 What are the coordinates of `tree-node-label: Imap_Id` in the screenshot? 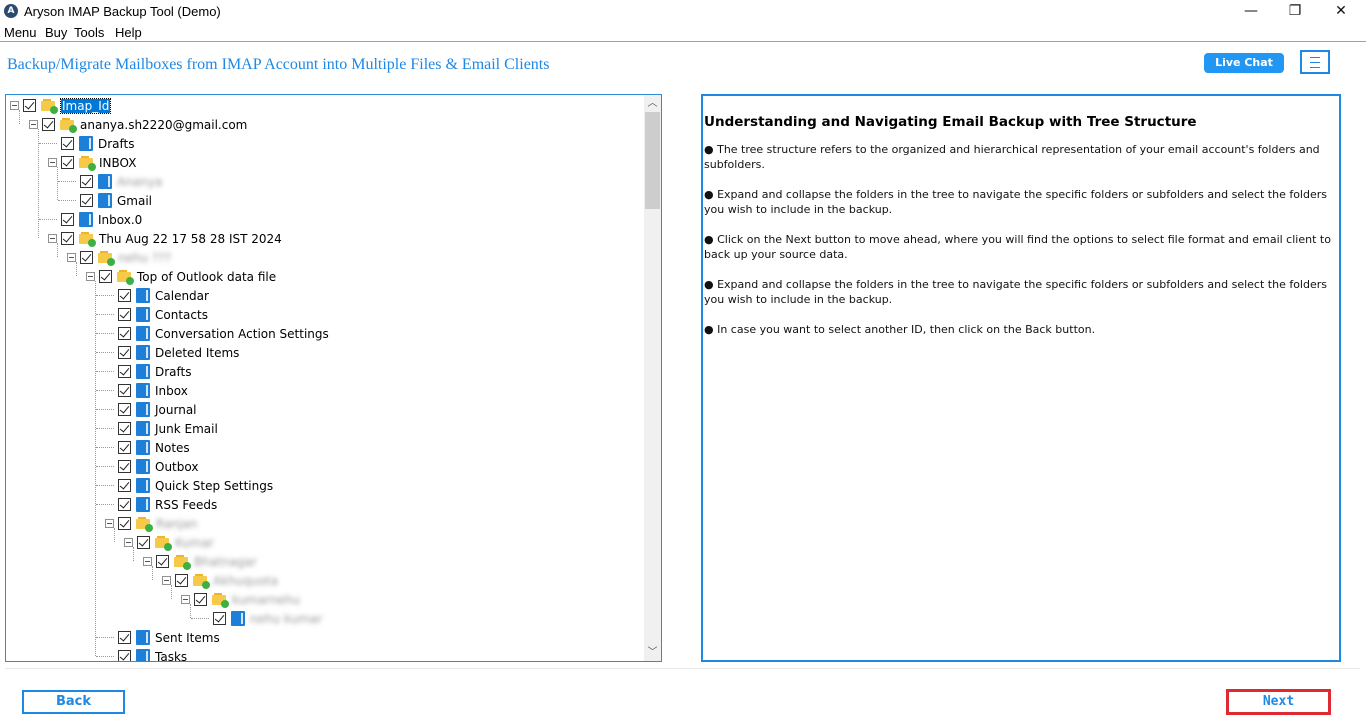 It's located at (85, 105).